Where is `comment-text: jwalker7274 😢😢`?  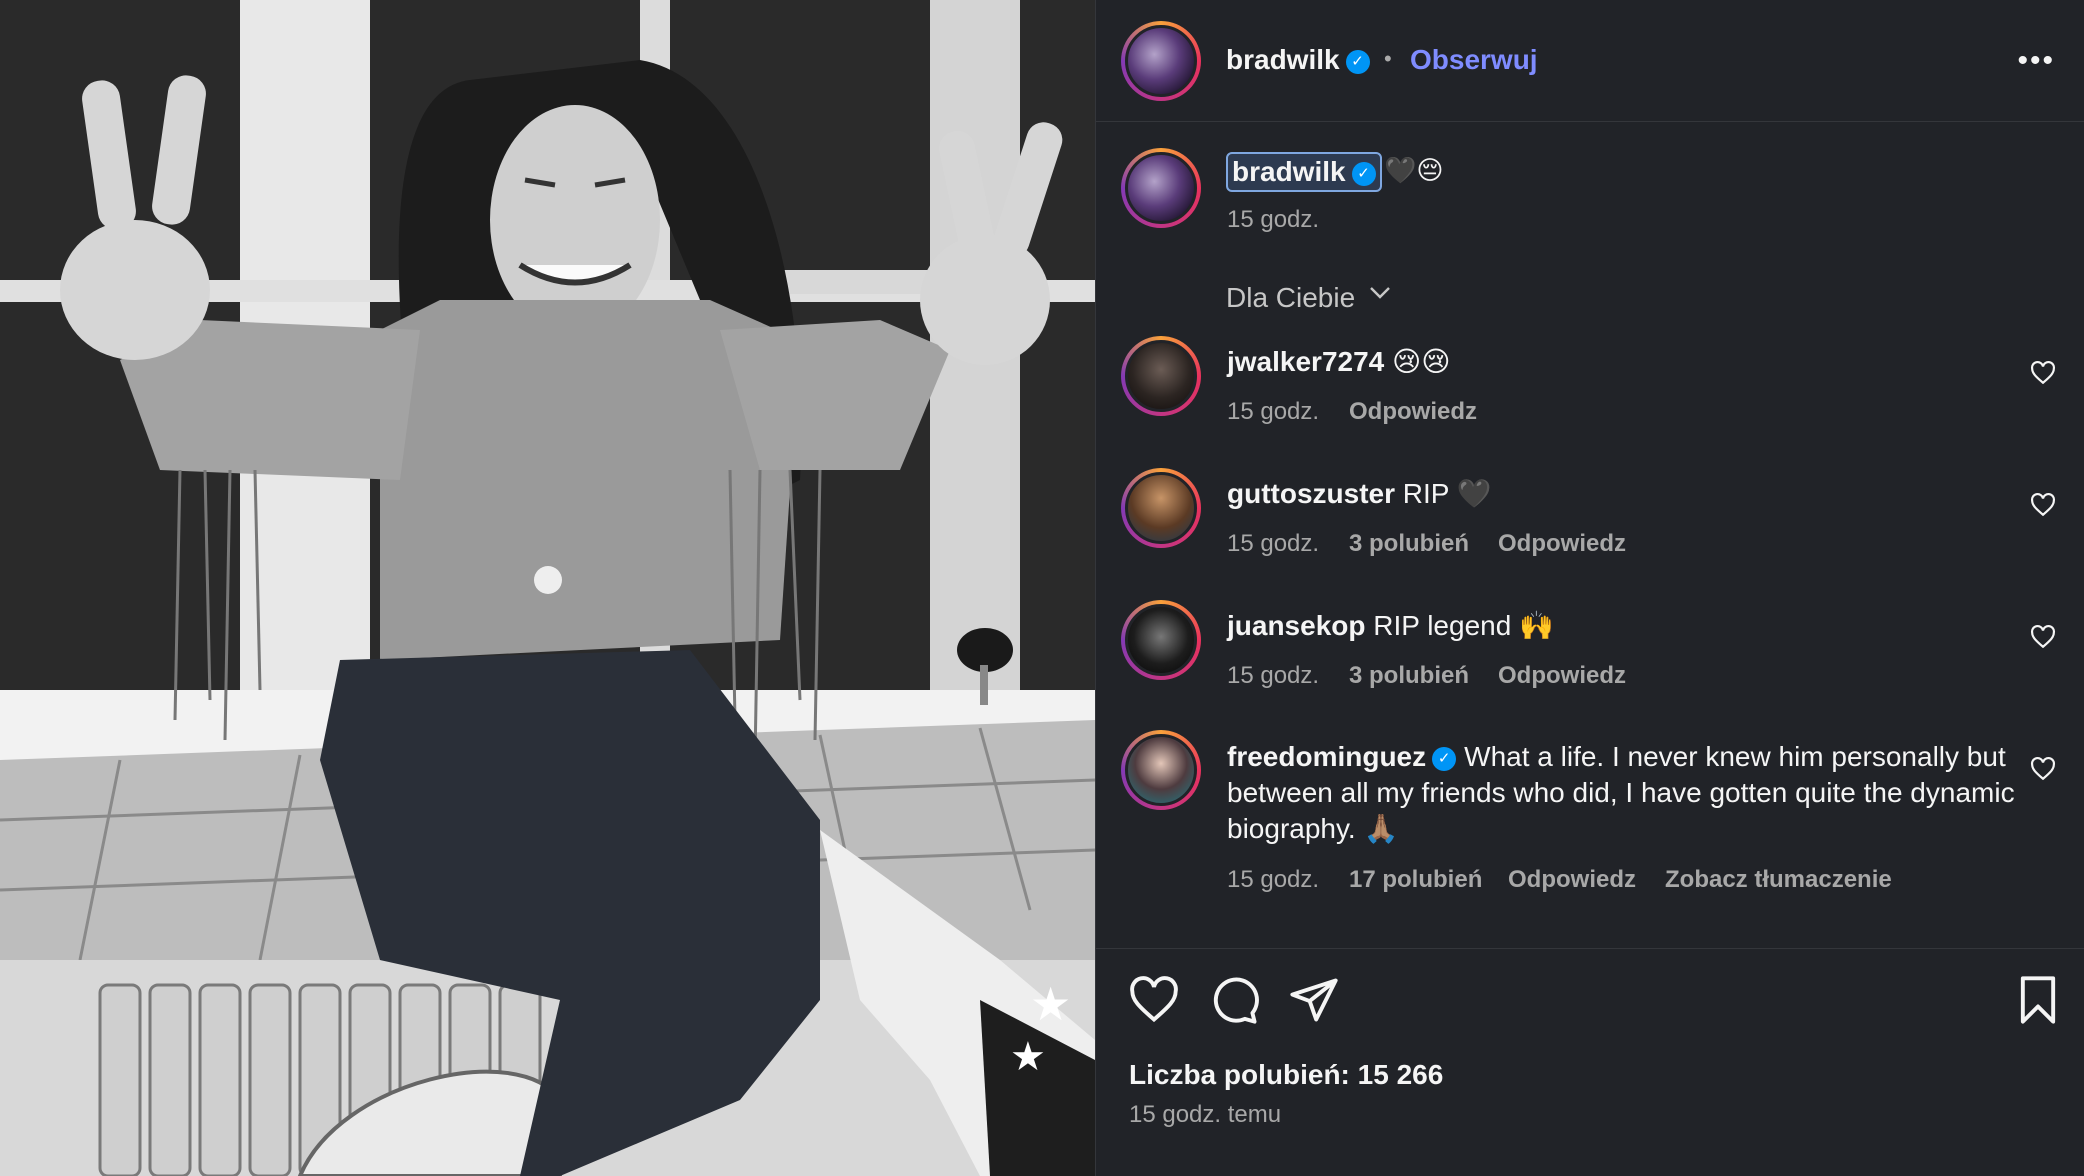 comment-text: jwalker7274 😢😢 is located at coordinates (1339, 361).